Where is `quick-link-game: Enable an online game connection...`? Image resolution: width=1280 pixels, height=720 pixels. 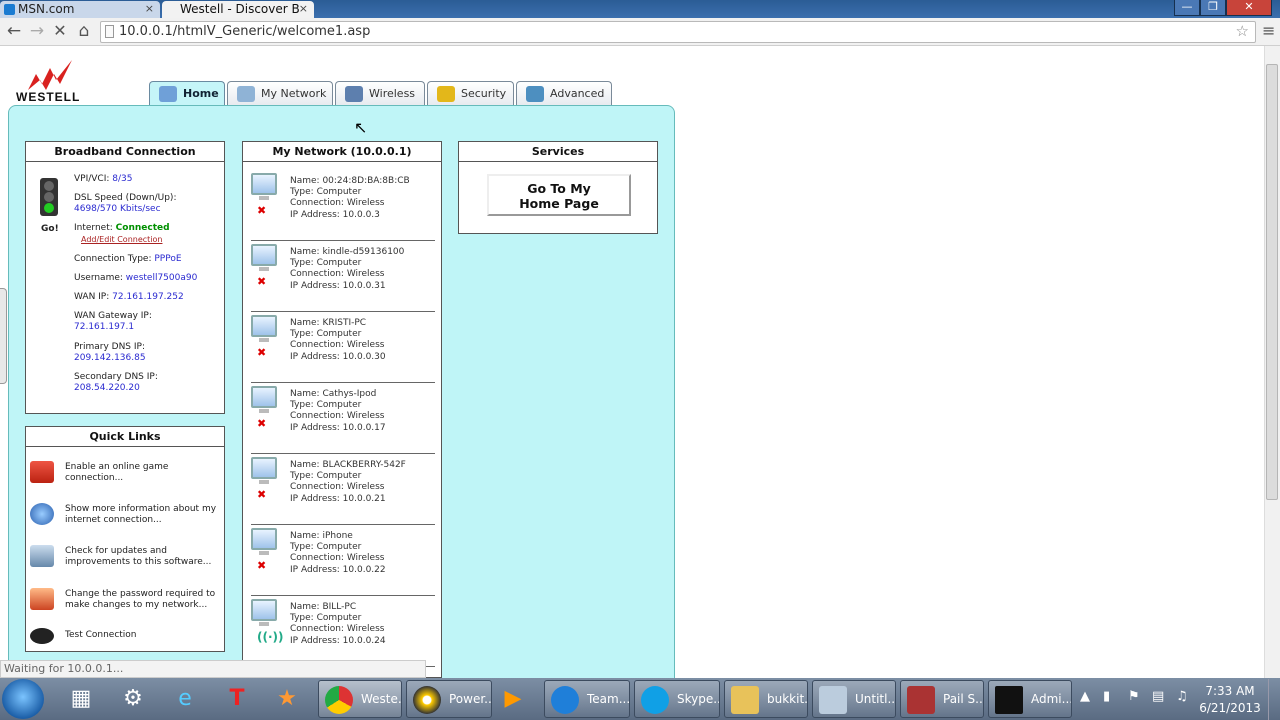
quick-link-game: Enable an online game connection... is located at coordinates (124, 474).